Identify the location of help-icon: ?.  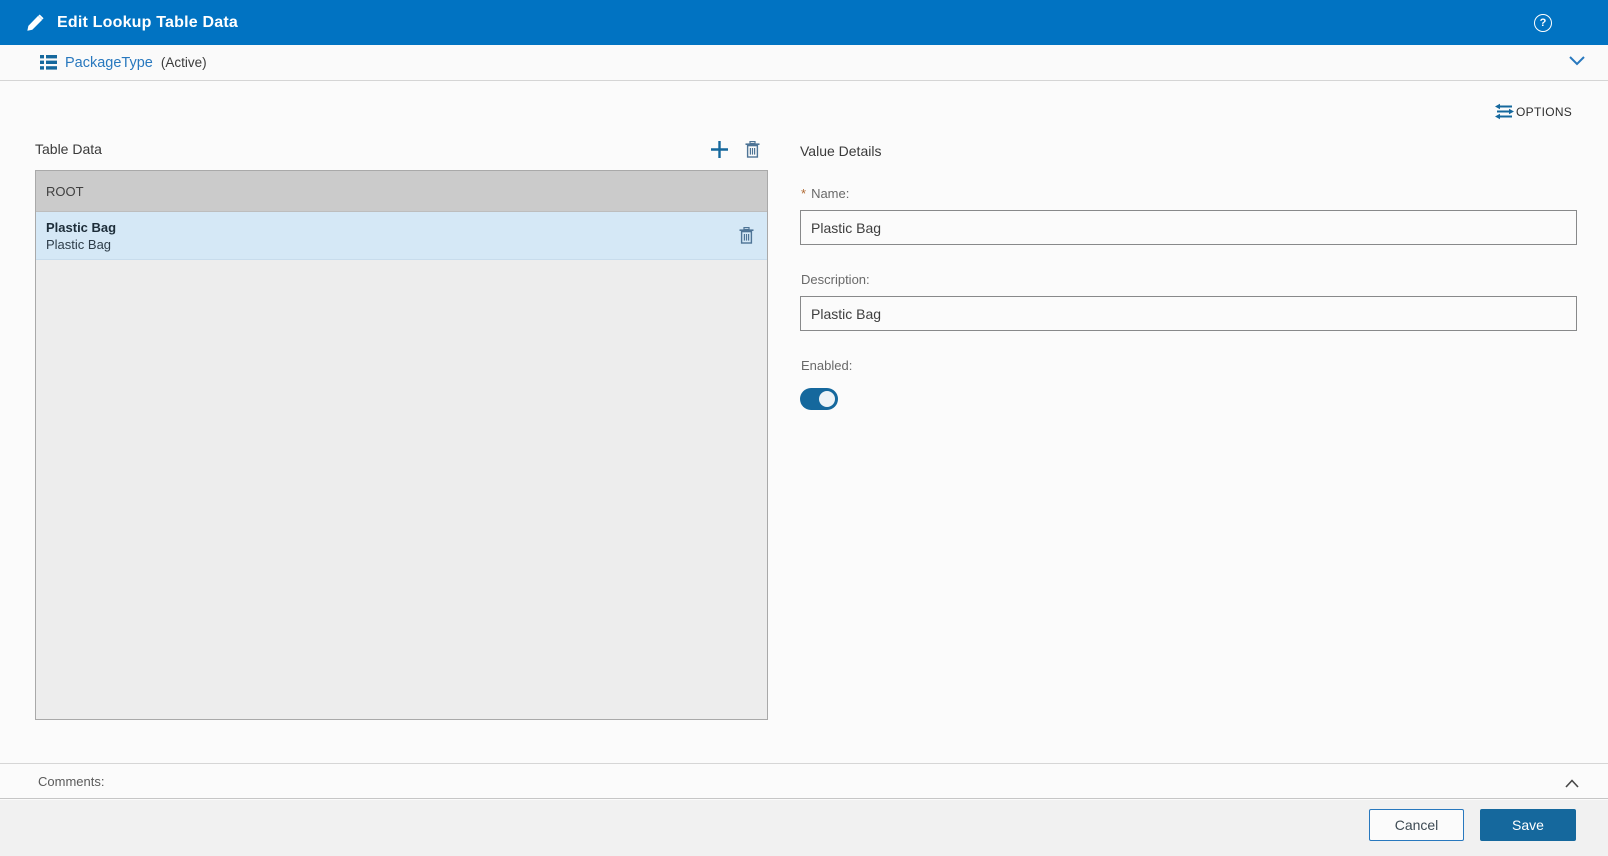
(1543, 23).